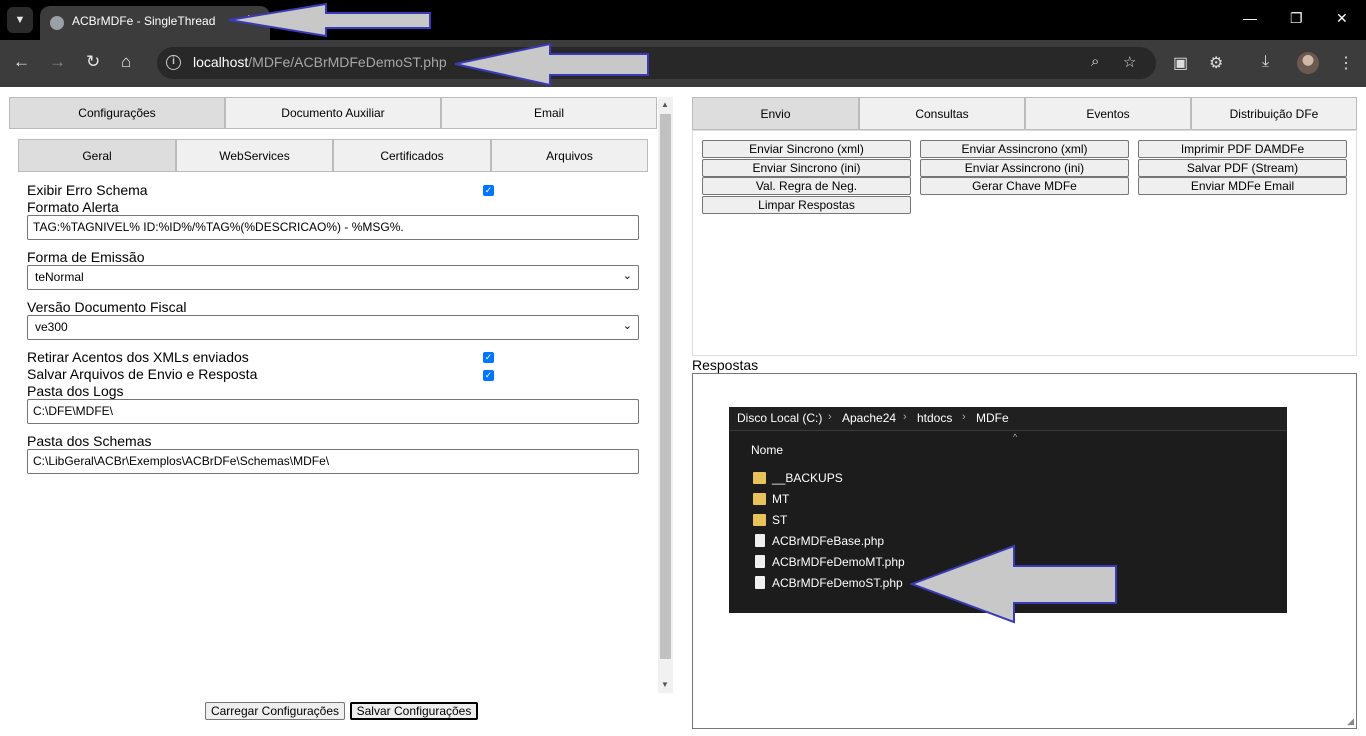 The height and width of the screenshot is (736, 1366). What do you see at coordinates (138, 357) in the screenshot?
I see `retirar-acentos-label: Retirar Acentos dos XMLs enviados` at bounding box center [138, 357].